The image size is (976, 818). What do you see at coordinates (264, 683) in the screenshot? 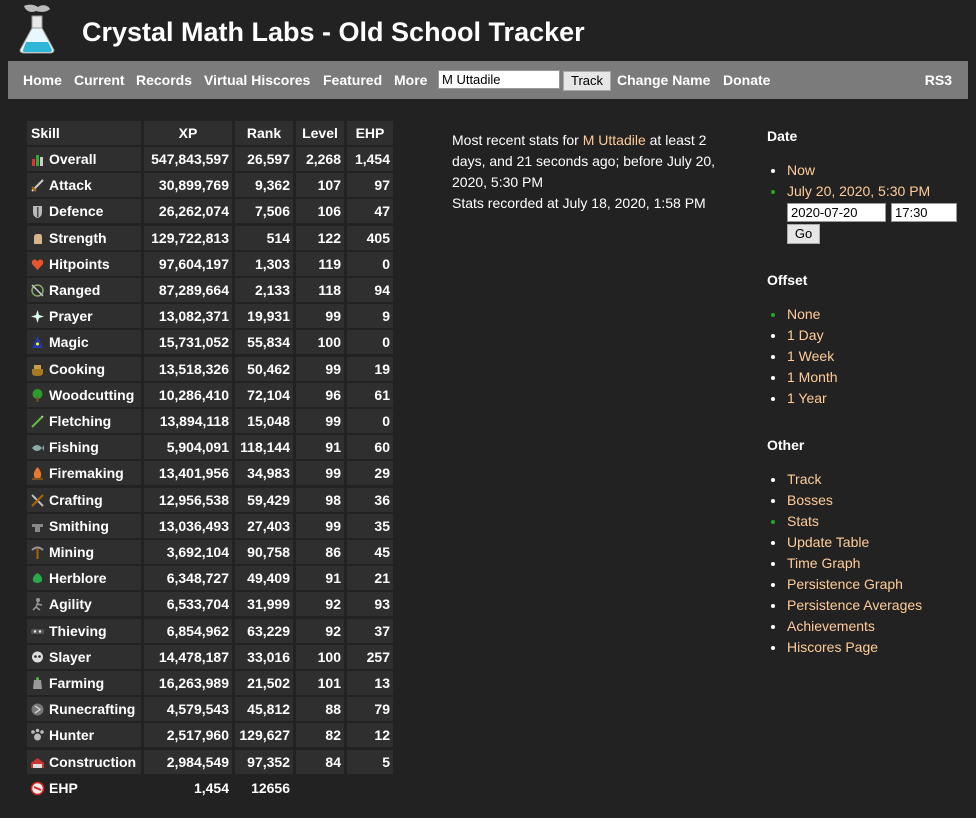
I see `rank-cell: 21,502` at bounding box center [264, 683].